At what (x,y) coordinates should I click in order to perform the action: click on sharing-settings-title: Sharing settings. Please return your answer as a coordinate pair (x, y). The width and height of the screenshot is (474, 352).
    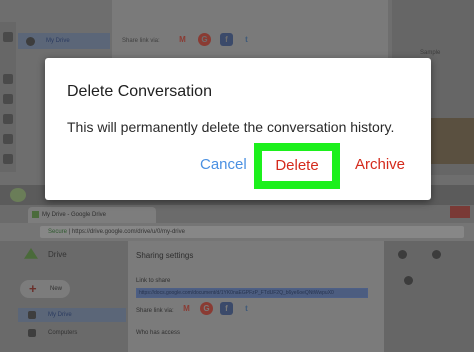
    Looking at the image, I should click on (165, 255).